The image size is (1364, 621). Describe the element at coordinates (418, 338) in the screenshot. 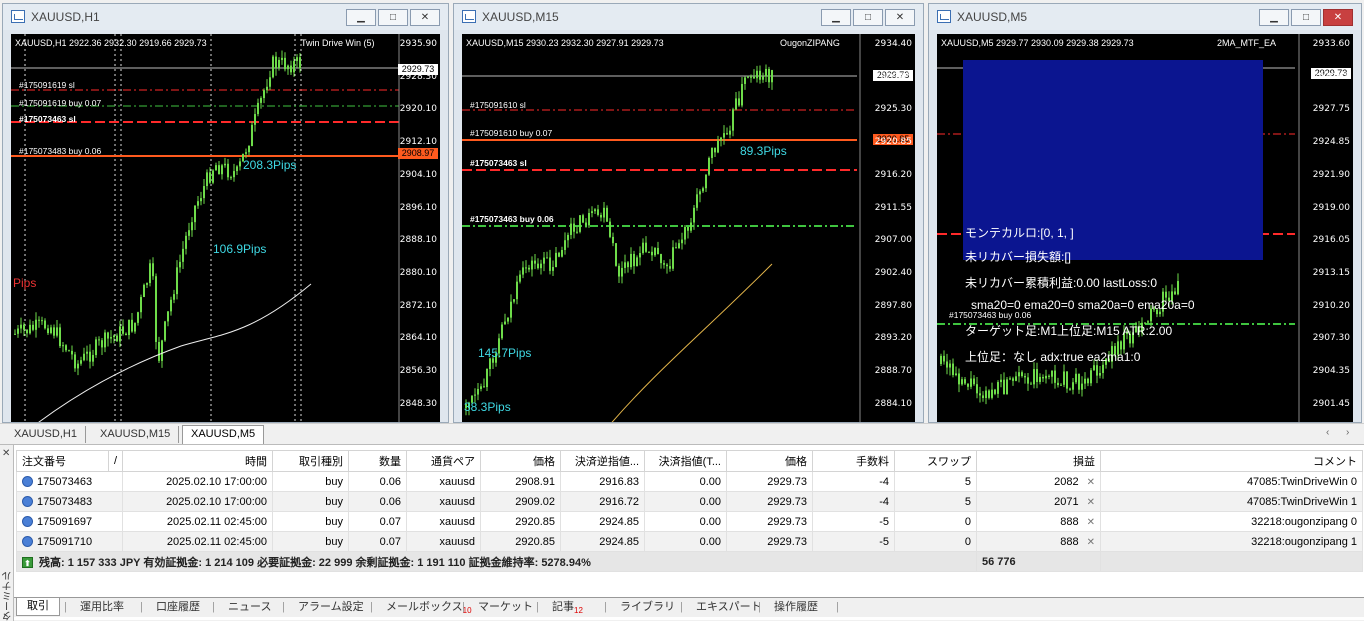

I see `y-axis-label: 2864.10` at that location.